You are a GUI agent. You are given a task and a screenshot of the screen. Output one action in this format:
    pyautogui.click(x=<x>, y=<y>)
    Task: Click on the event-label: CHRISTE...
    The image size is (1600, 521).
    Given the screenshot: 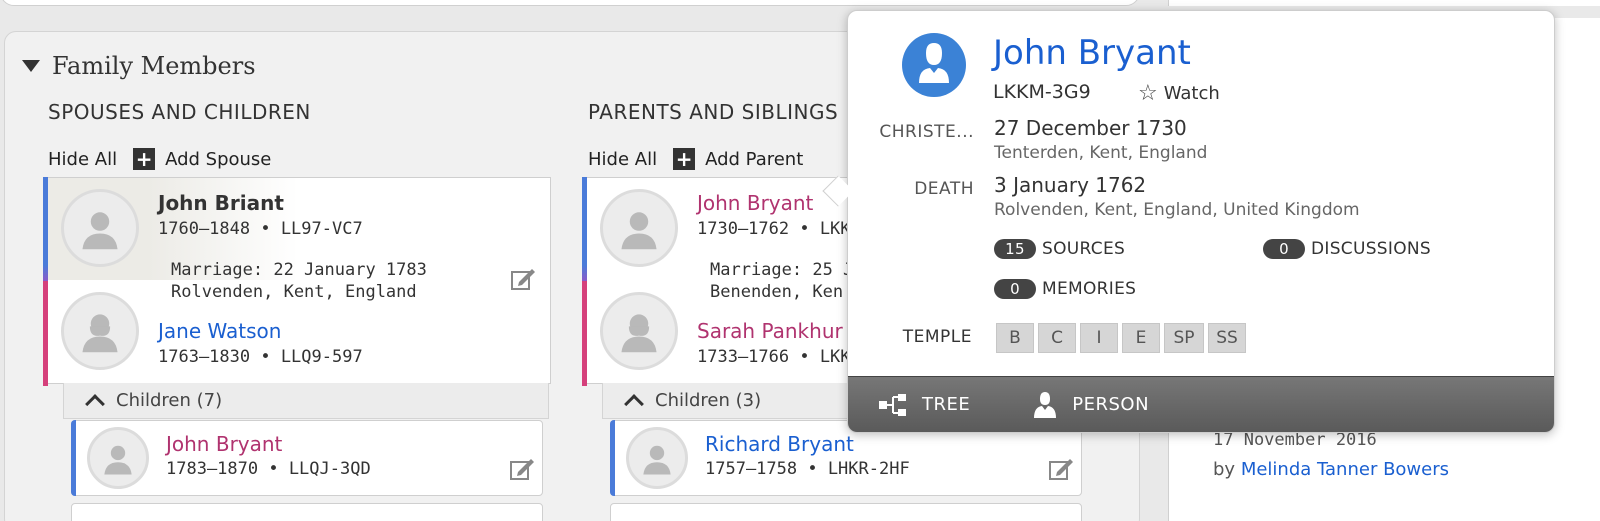 What is the action you would take?
    pyautogui.click(x=926, y=132)
    